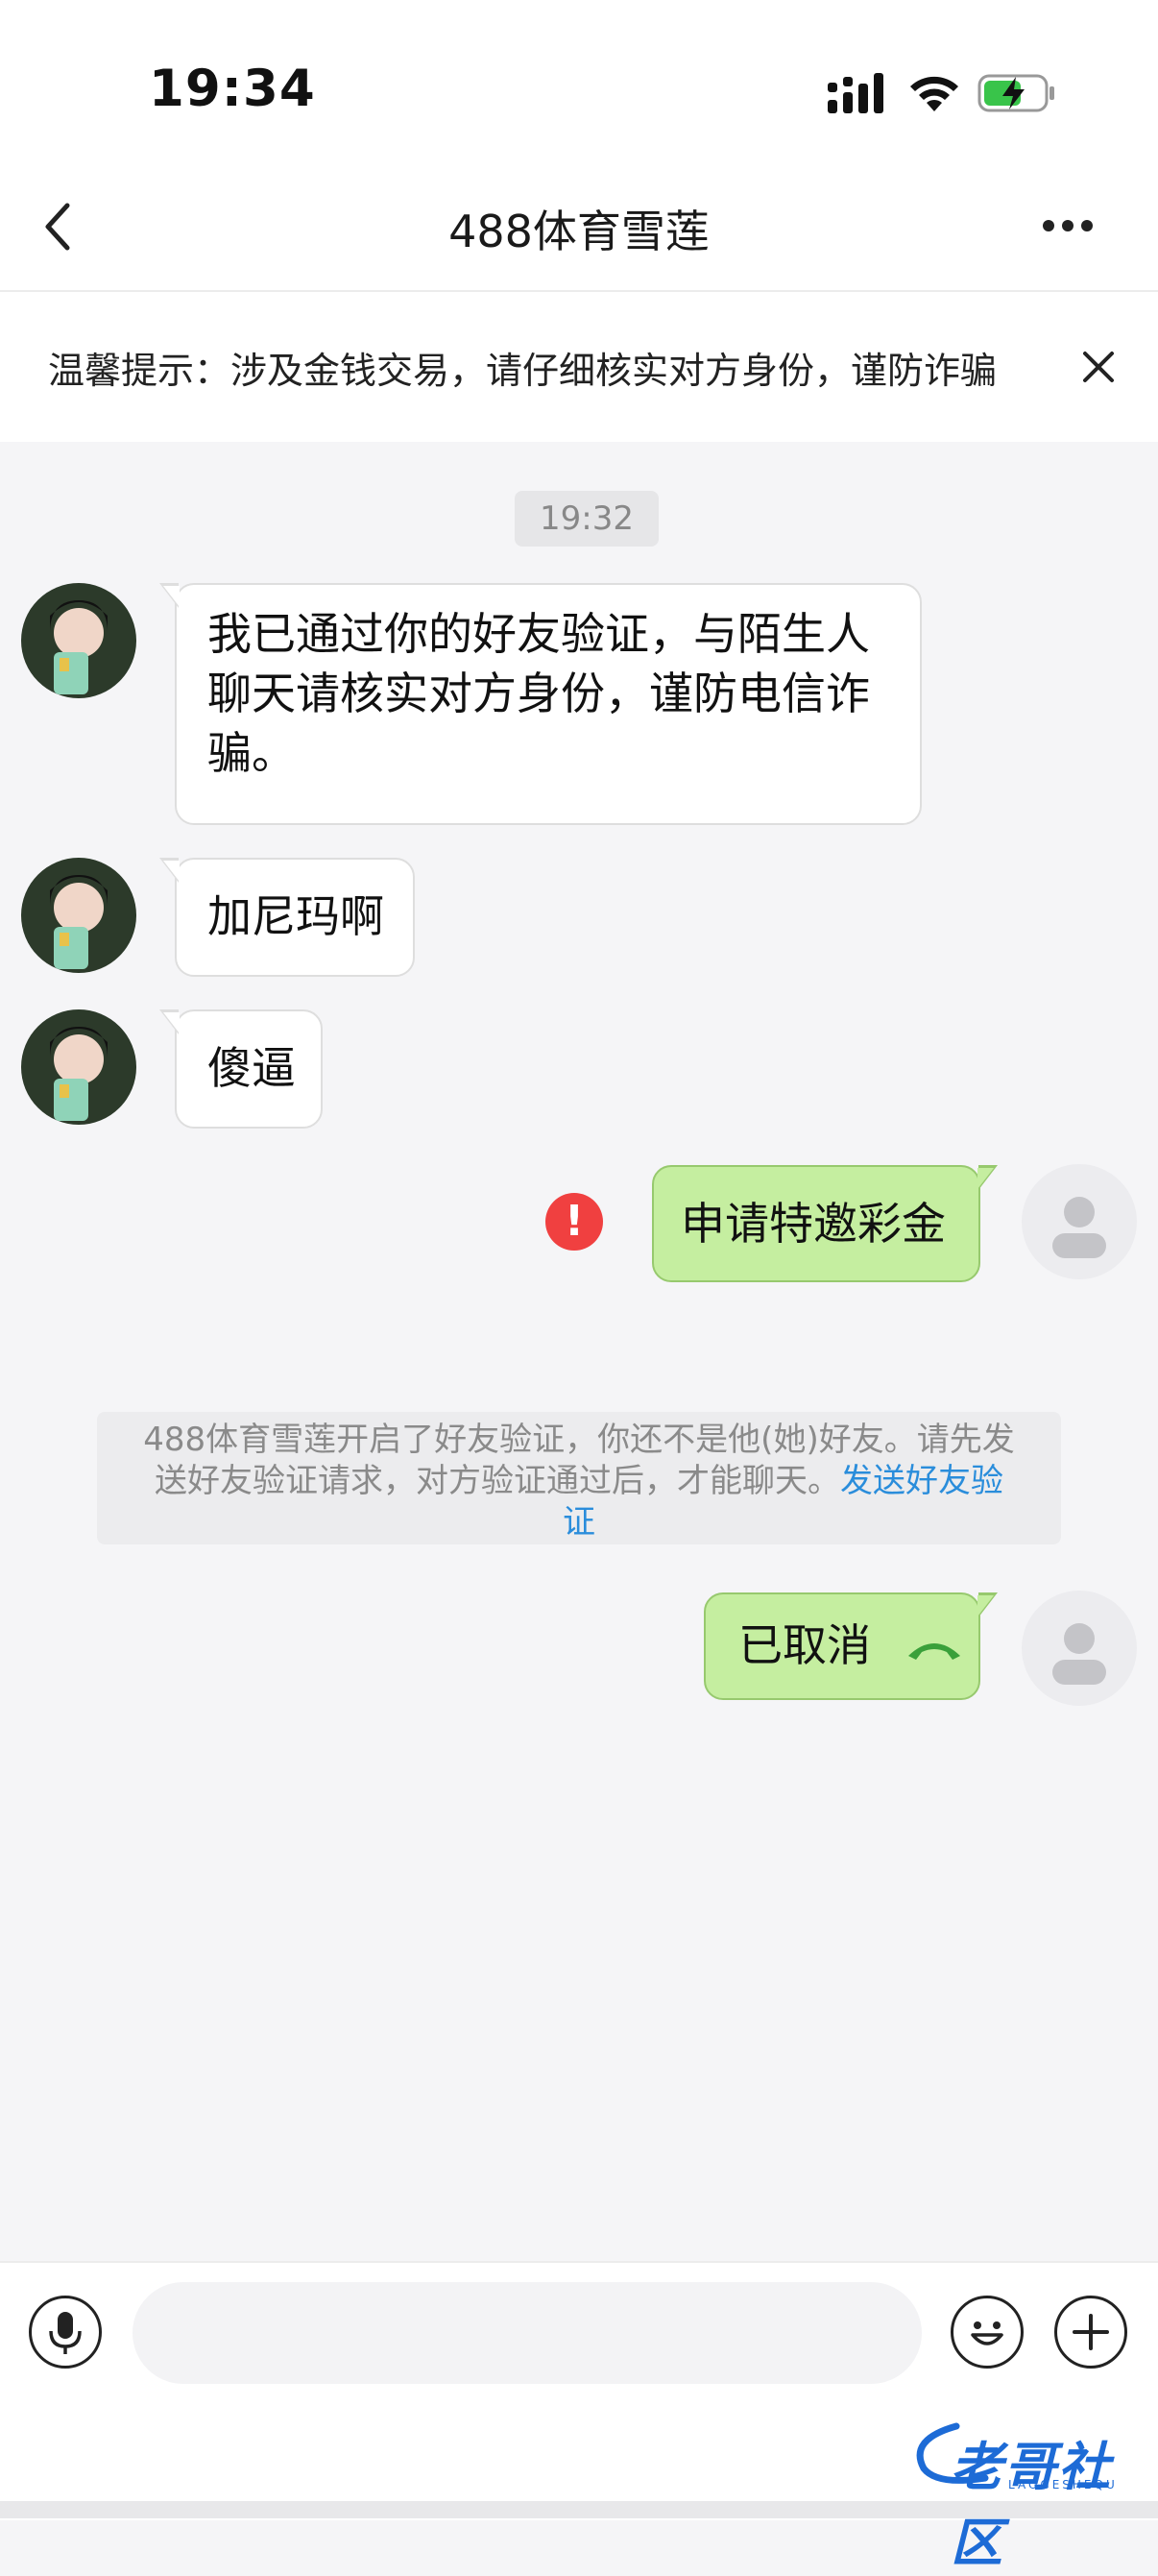 The height and width of the screenshot is (2576, 1158). Describe the element at coordinates (538, 693) in the screenshot. I see `message-text-line: 聊天请核实对方身份，谨防电信诈` at that location.